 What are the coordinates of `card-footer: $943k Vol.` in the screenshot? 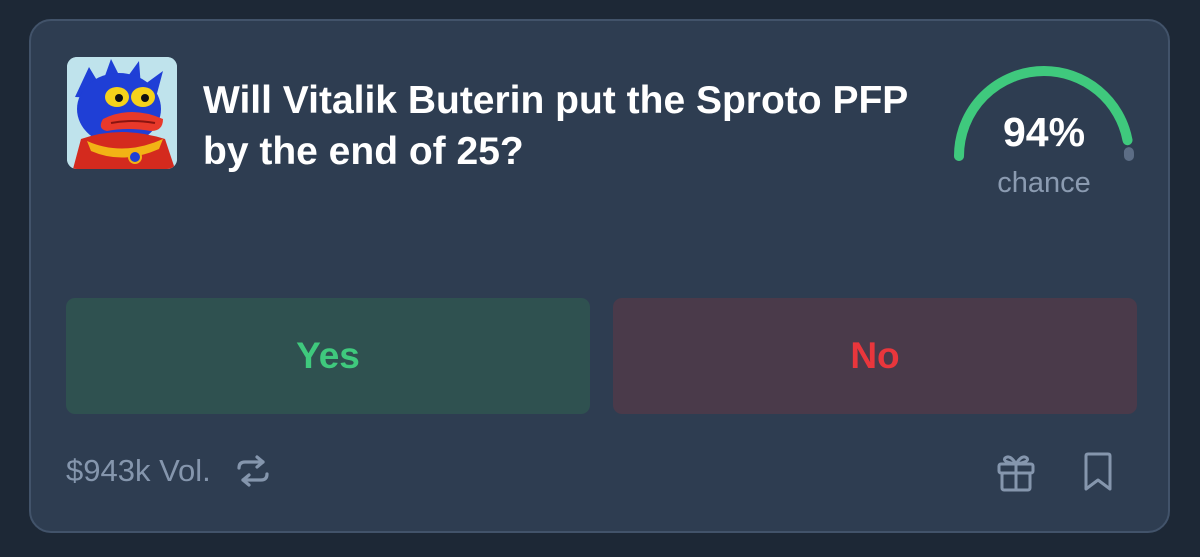 It's located at (168, 471).